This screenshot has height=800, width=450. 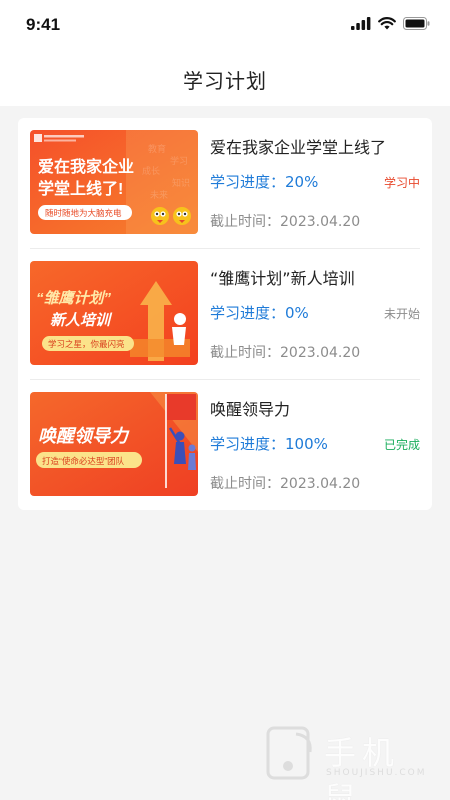 What do you see at coordinates (86, 344) in the screenshot?
I see `thumb-2-badge: 学习之星，你最闪亮` at bounding box center [86, 344].